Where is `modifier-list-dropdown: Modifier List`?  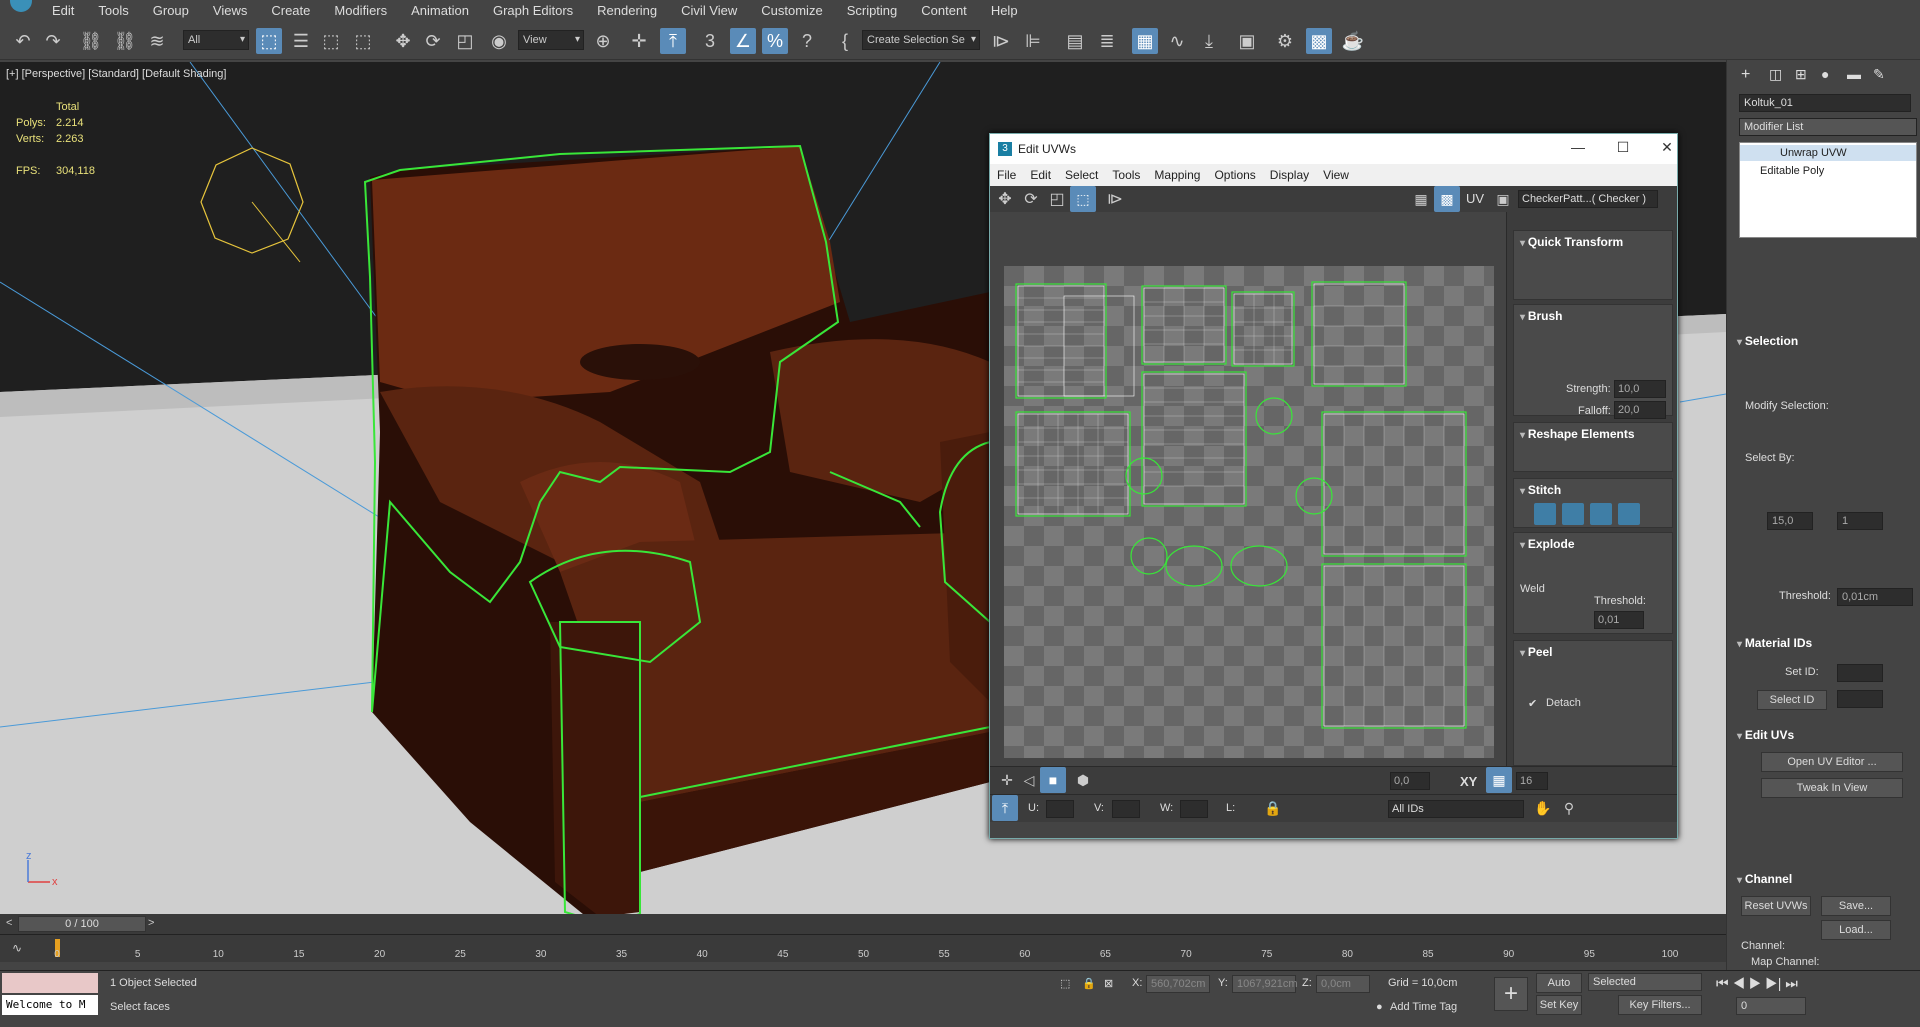
modifier-list-dropdown: Modifier List is located at coordinates (1828, 127).